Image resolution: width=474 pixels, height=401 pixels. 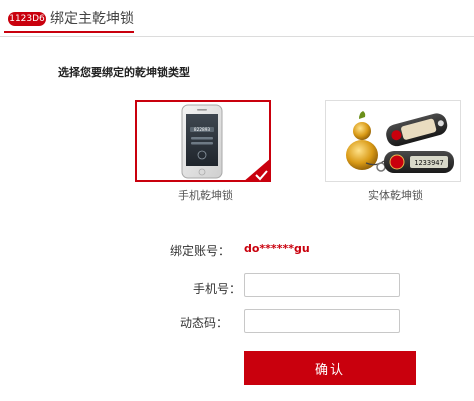 What do you see at coordinates (257, 170) in the screenshot?
I see `selected-check-icon` at bounding box center [257, 170].